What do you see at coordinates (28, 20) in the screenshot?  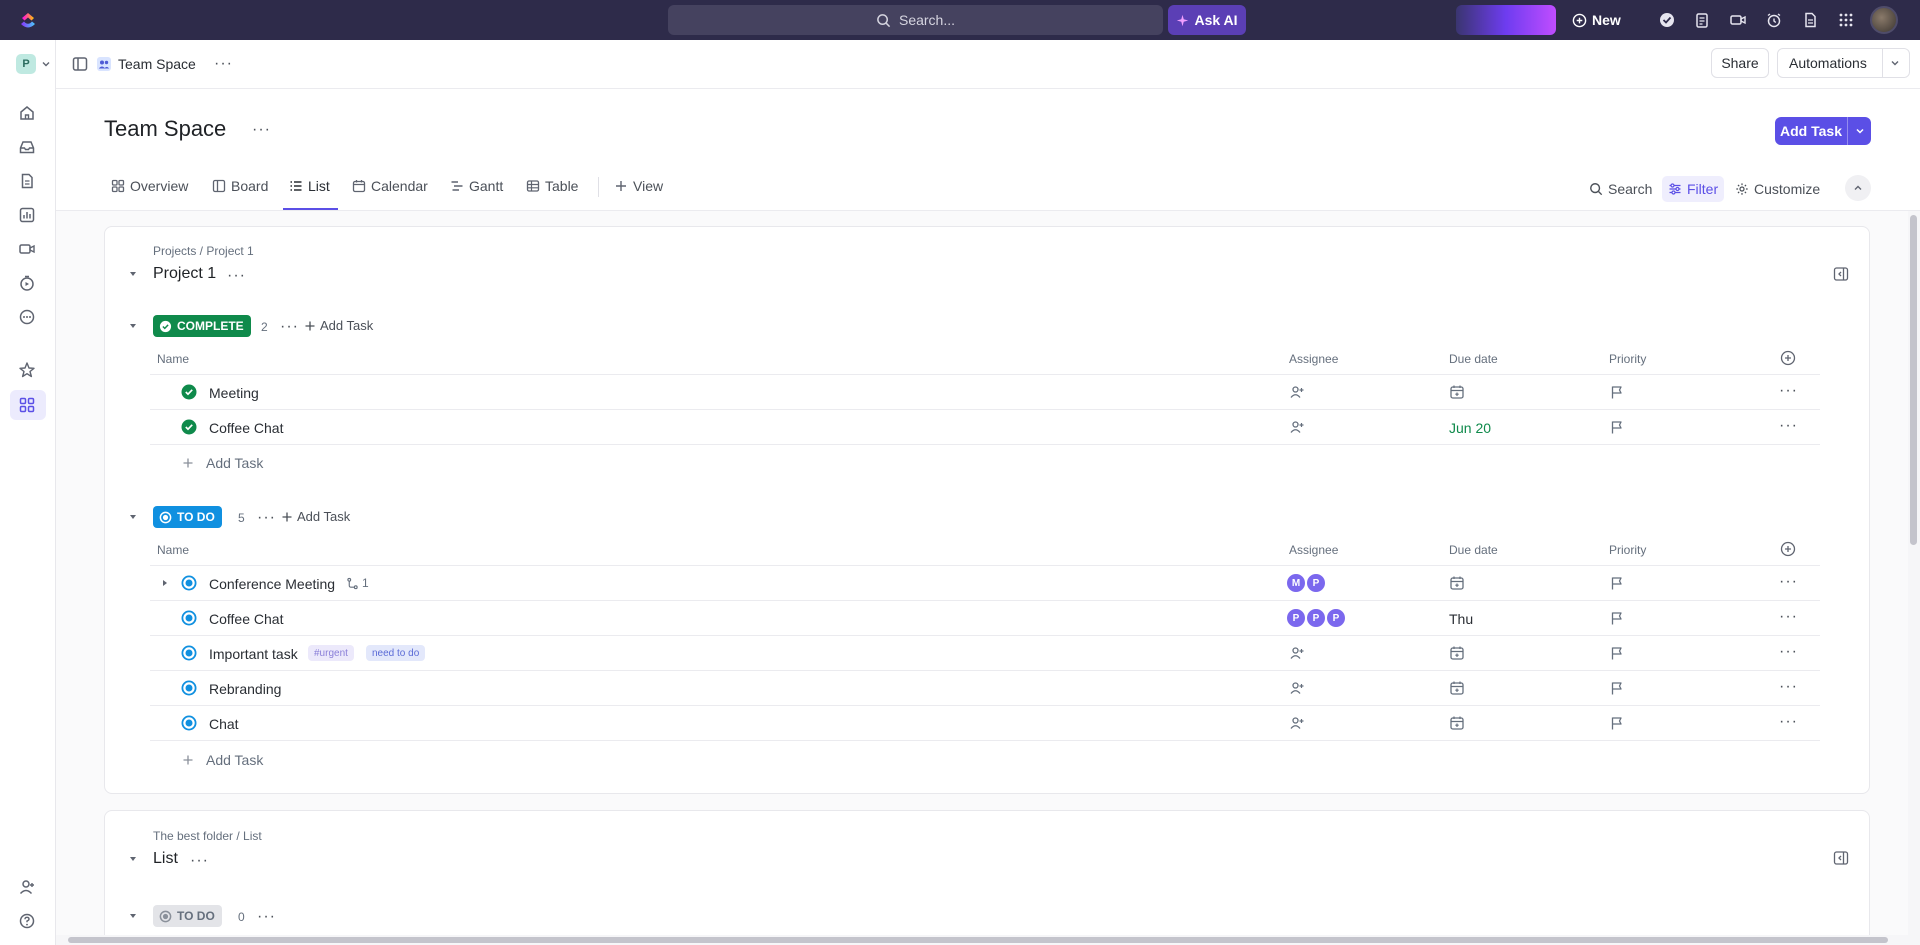 I see `clickup-logo-icon` at bounding box center [28, 20].